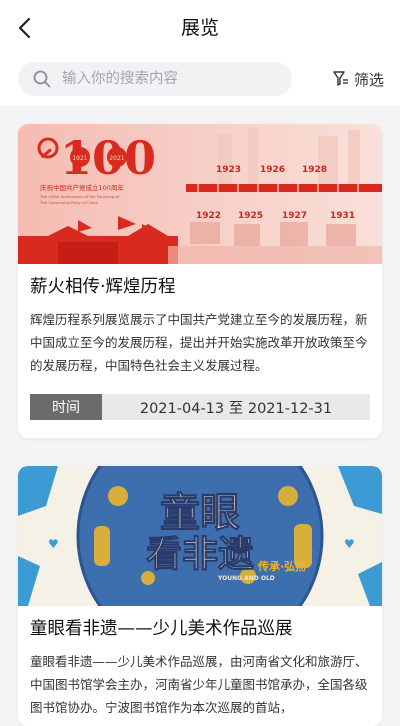  I want to click on timeline-bar, so click(284, 188).